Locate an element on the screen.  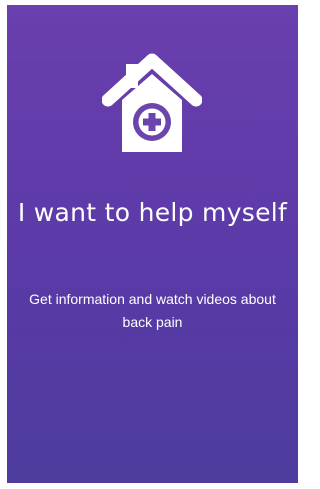
card-title: I want to help myself is located at coordinates (152, 212).